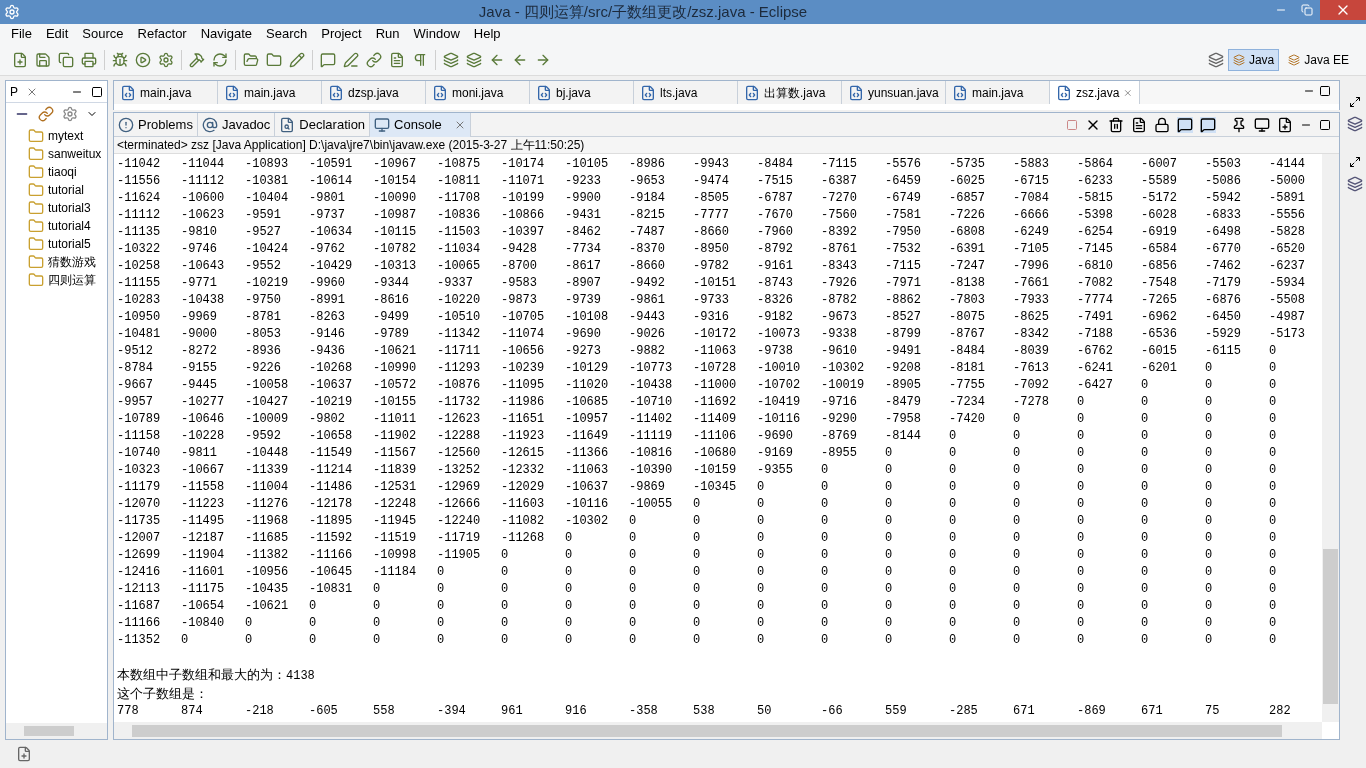 The height and width of the screenshot is (768, 1366). I want to click on editor-tab: yunsuan.java, so click(894, 92).